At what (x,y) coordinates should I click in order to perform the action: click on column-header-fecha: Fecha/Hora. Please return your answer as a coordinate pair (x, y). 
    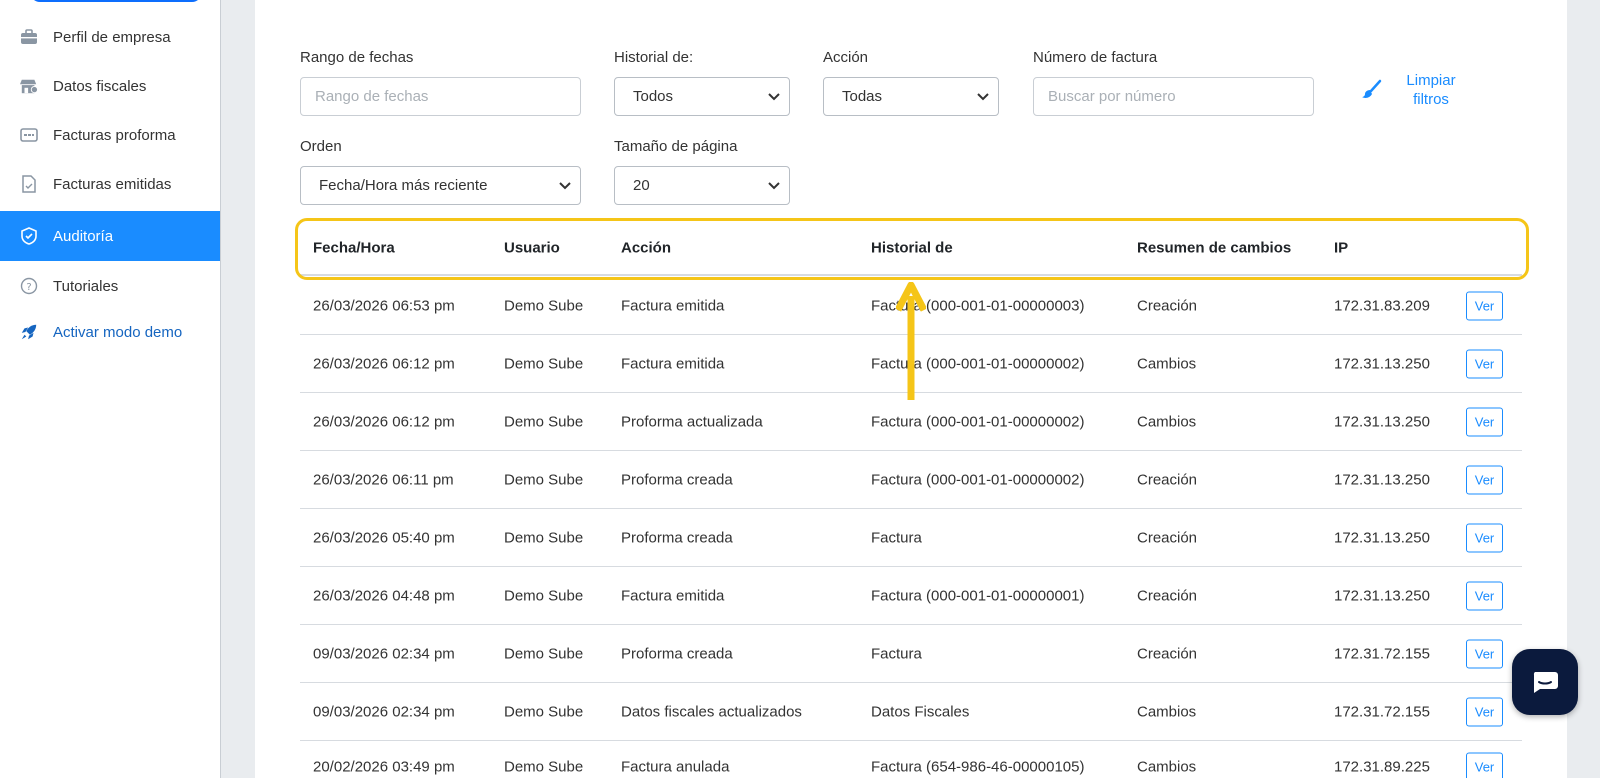
    Looking at the image, I should click on (354, 248).